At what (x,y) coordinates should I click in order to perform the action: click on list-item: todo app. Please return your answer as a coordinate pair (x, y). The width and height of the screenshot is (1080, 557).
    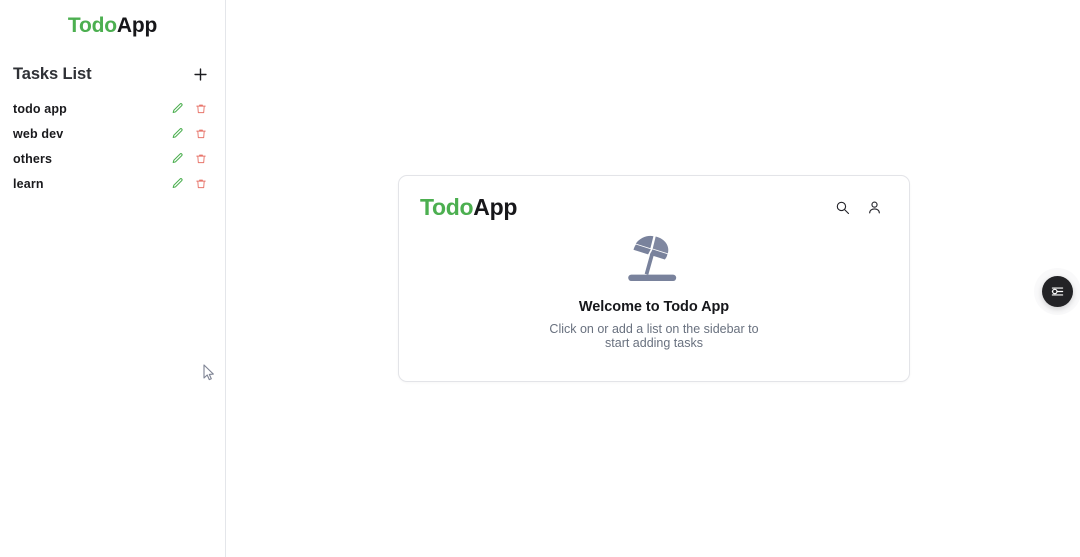
    Looking at the image, I should click on (112, 108).